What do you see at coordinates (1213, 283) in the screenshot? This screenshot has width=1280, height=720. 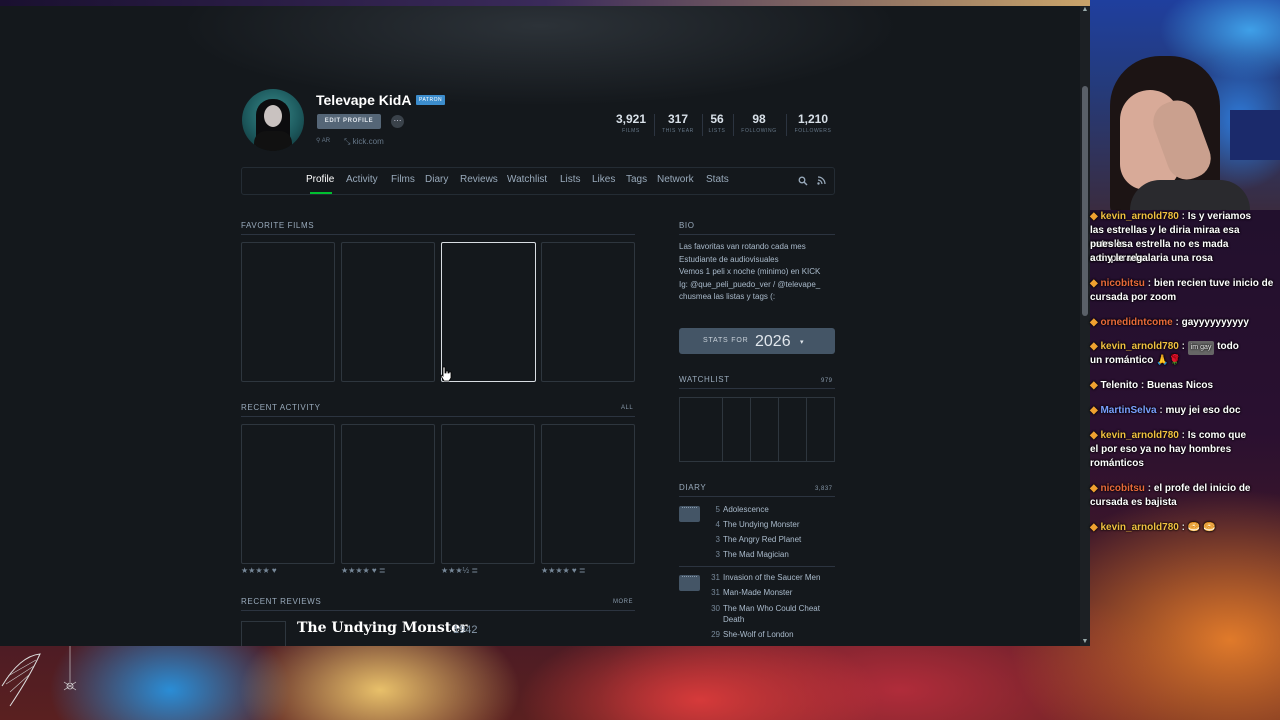 I see `chat-text: bien recien tuve inicio de` at bounding box center [1213, 283].